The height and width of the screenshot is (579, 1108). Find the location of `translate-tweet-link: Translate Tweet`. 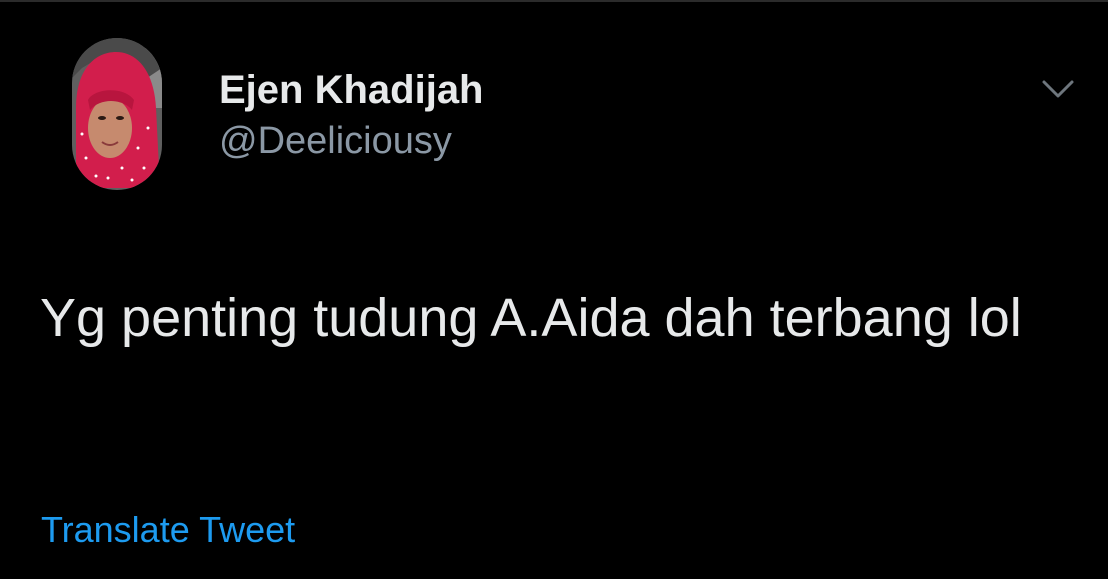

translate-tweet-link: Translate Tweet is located at coordinates (168, 530).